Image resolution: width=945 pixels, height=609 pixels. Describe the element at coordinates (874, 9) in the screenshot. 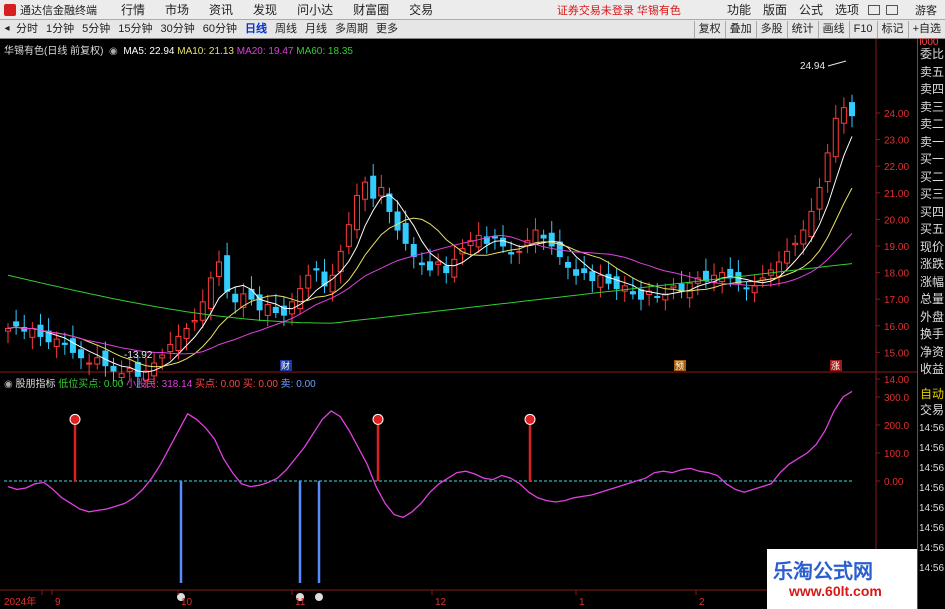

I see `minimize-icon` at that location.